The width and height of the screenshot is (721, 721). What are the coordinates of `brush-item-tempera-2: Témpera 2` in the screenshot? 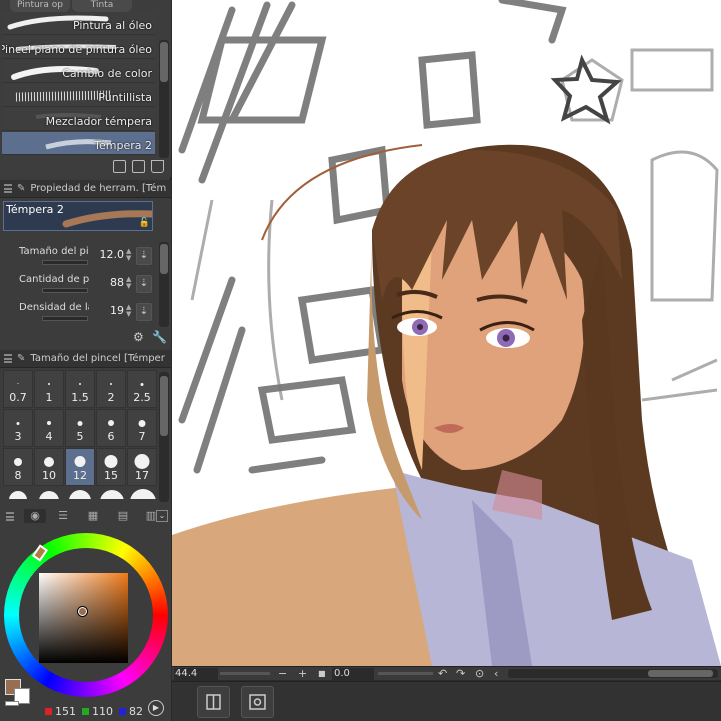 It's located at (78, 143).